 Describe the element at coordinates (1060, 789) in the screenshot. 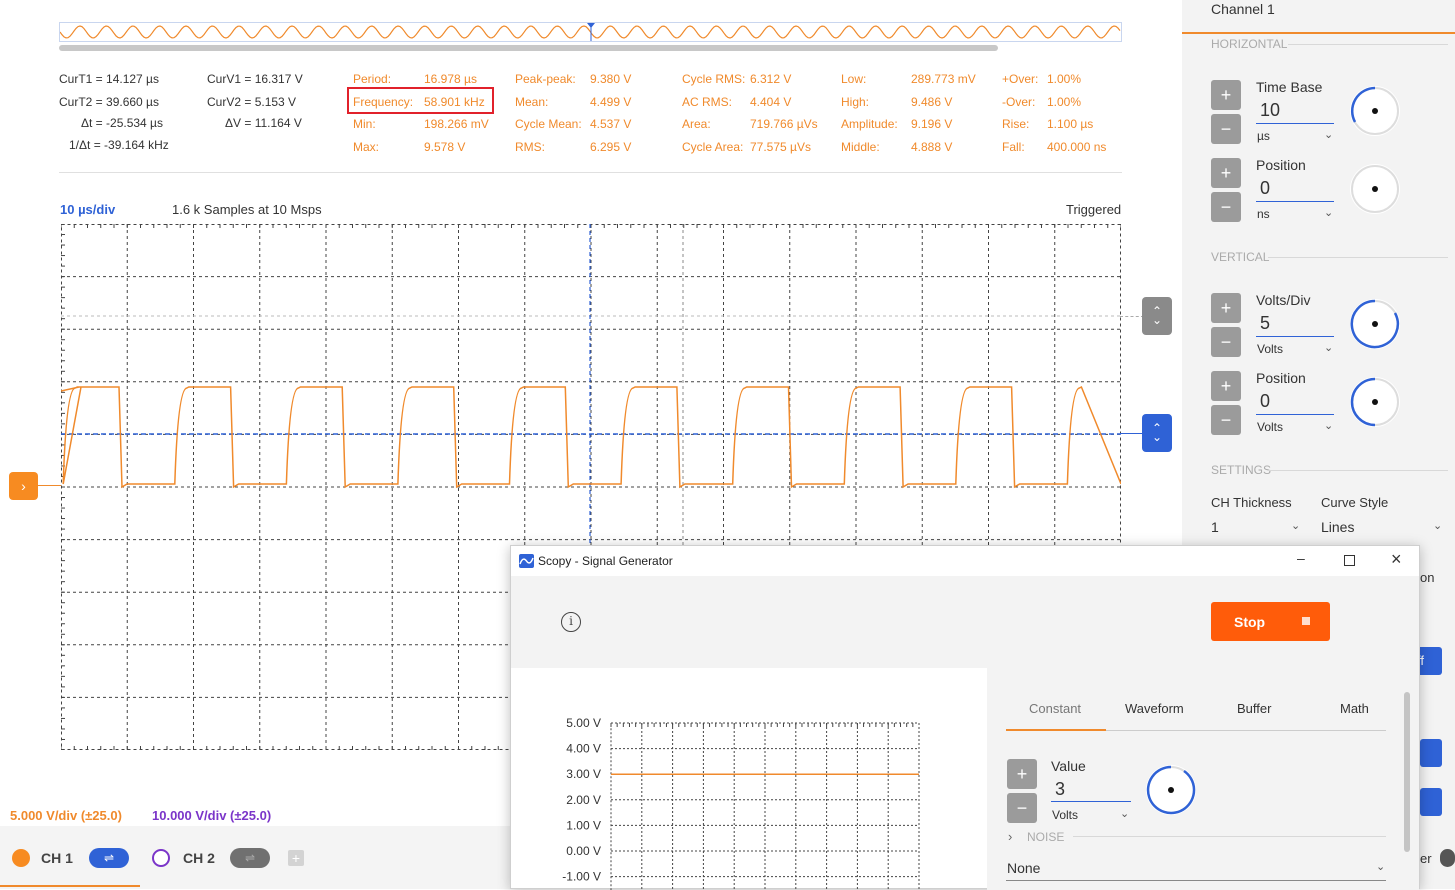

I see `value-input: 3` at that location.